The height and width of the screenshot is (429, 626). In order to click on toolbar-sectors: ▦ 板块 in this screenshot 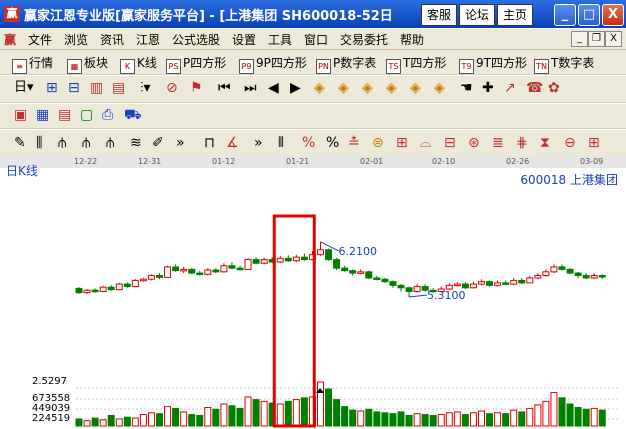, I will do `click(87, 64)`.